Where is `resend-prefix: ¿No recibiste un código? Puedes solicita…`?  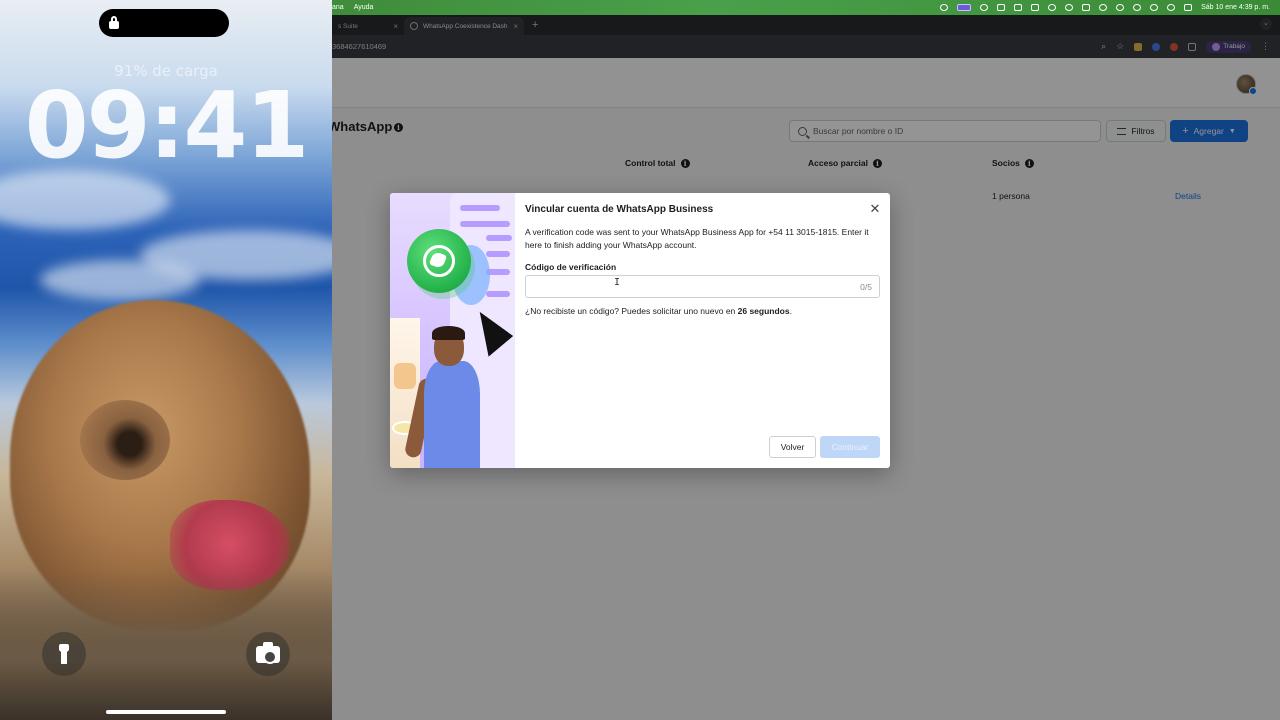 resend-prefix: ¿No recibiste un código? Puedes solicita… is located at coordinates (631, 311).